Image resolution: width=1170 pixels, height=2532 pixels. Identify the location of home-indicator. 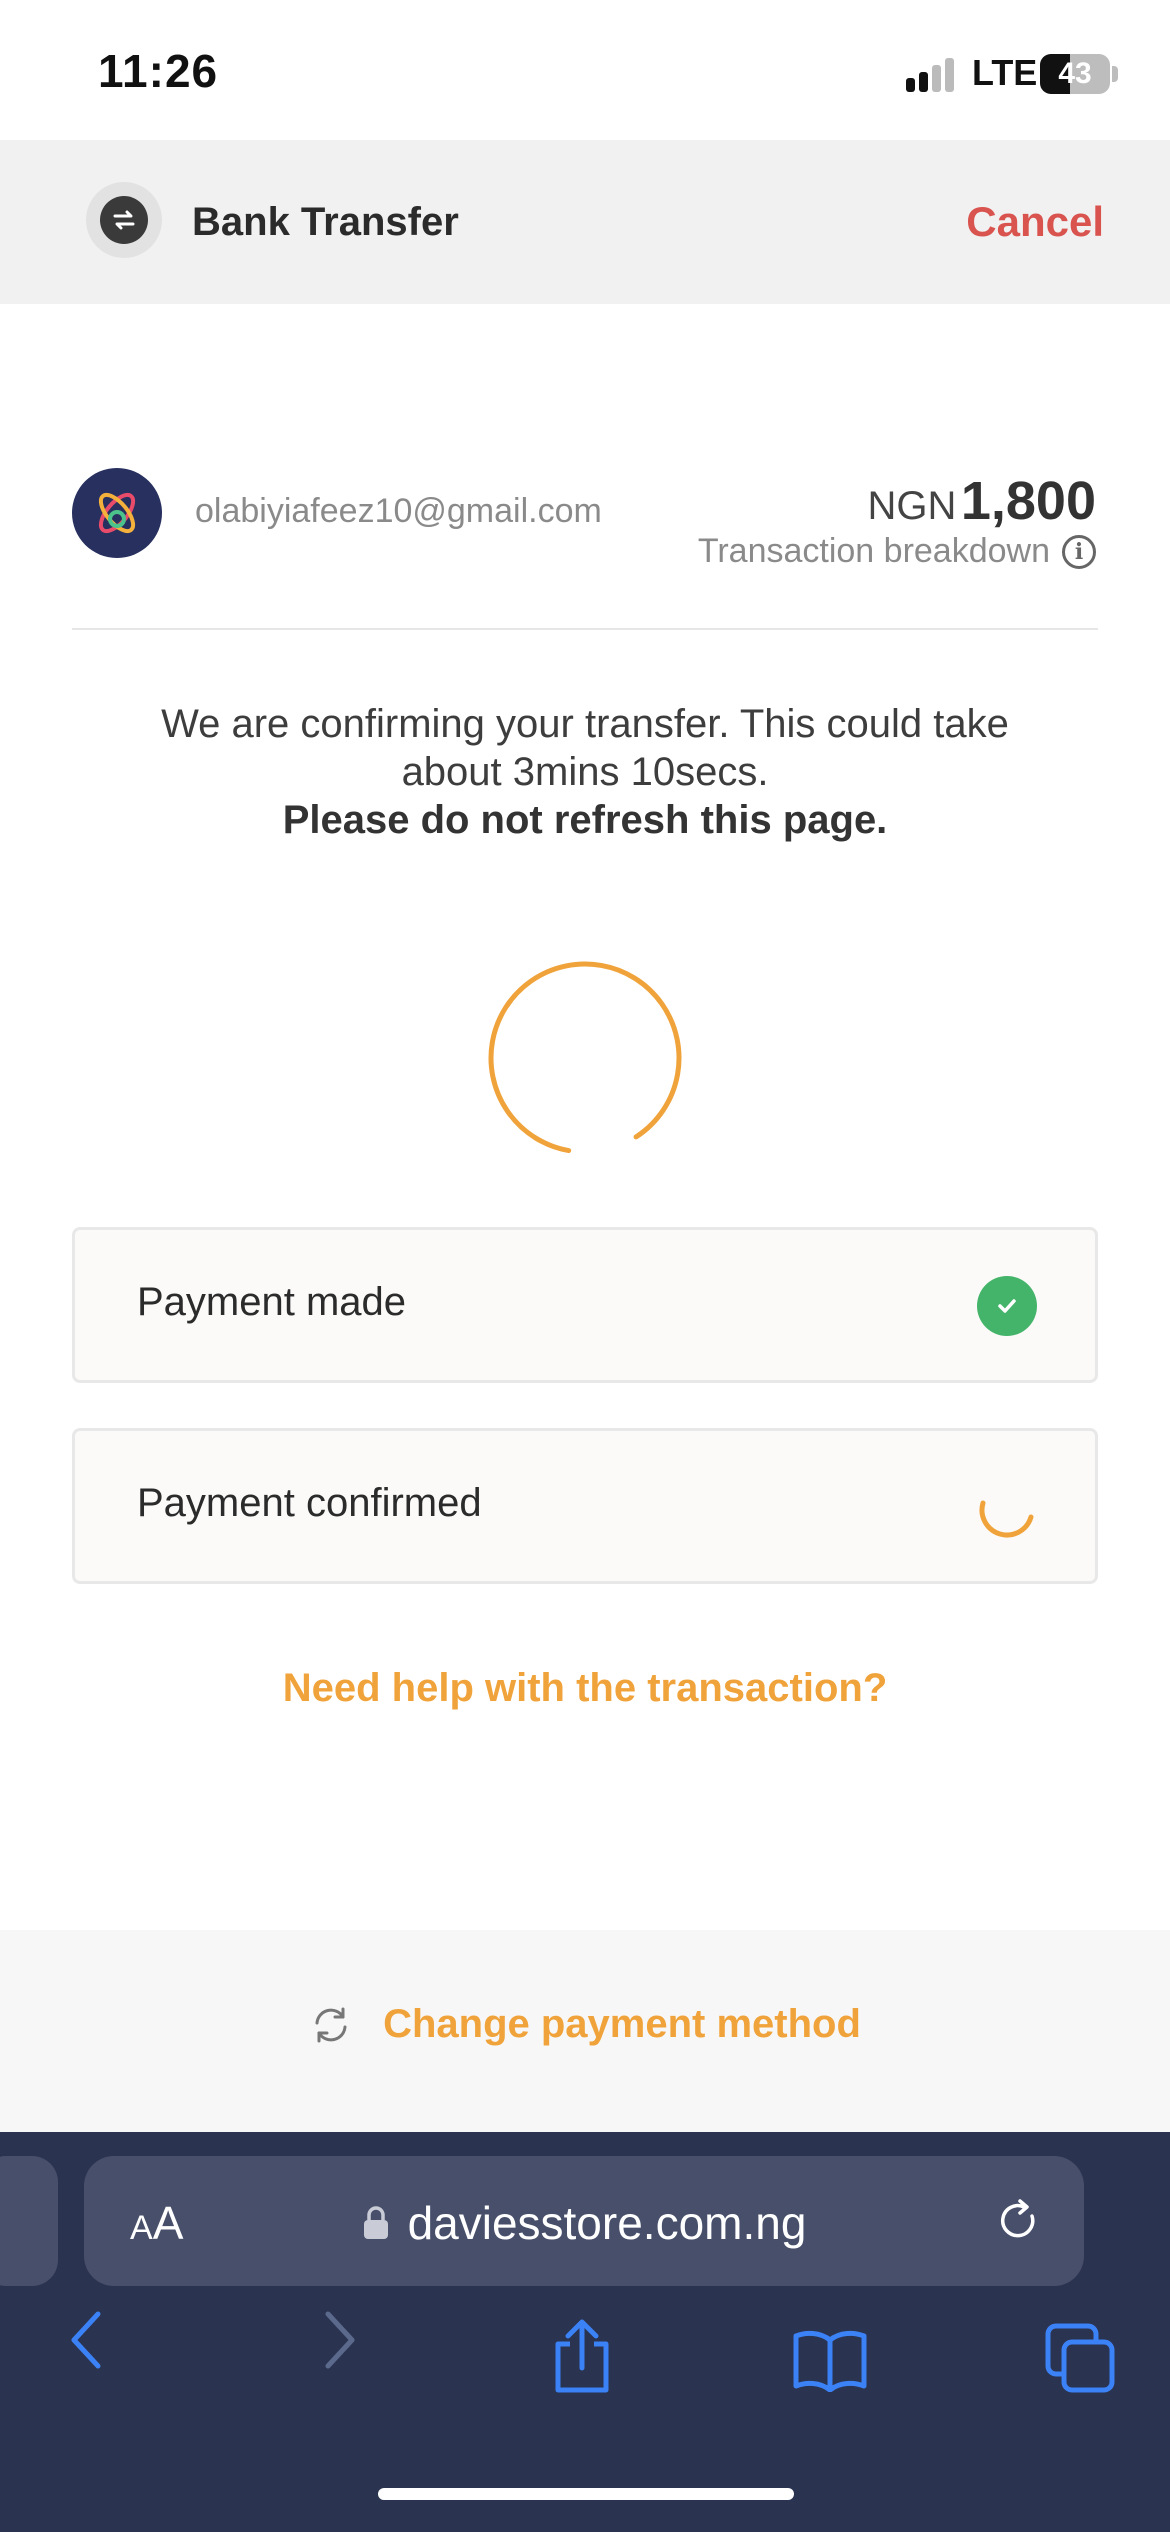
(586, 2494).